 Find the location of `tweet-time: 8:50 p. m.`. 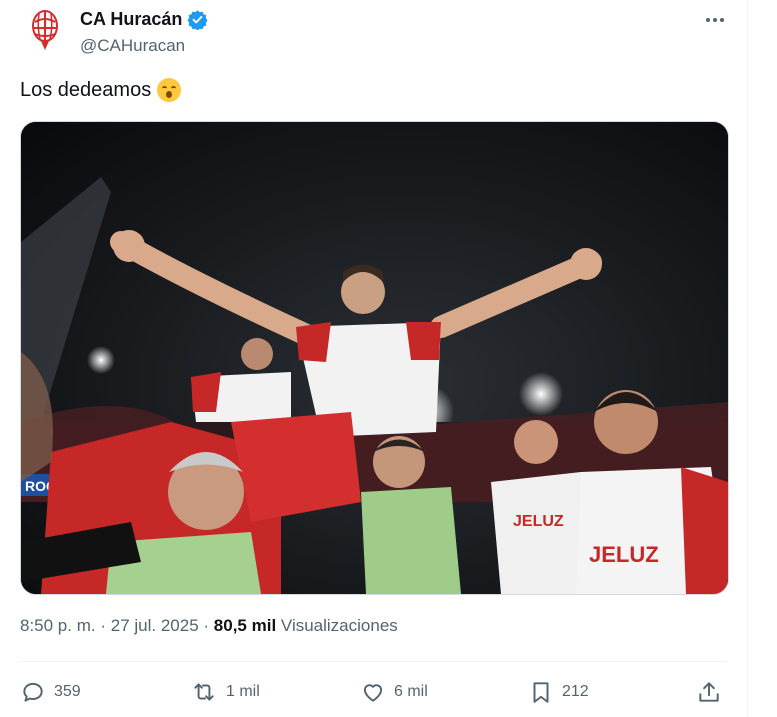

tweet-time: 8:50 p. m. is located at coordinates (58, 625).